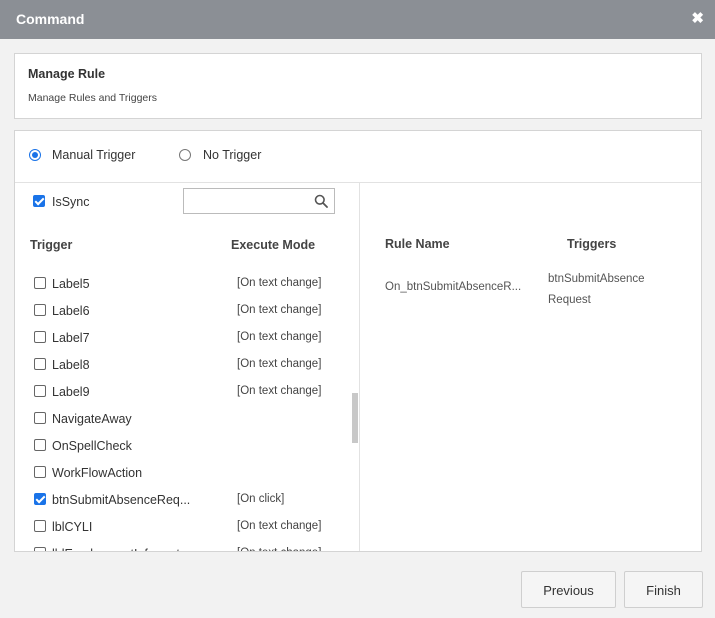  Describe the element at coordinates (39, 201) in the screenshot. I see `issync-checkbox` at that location.